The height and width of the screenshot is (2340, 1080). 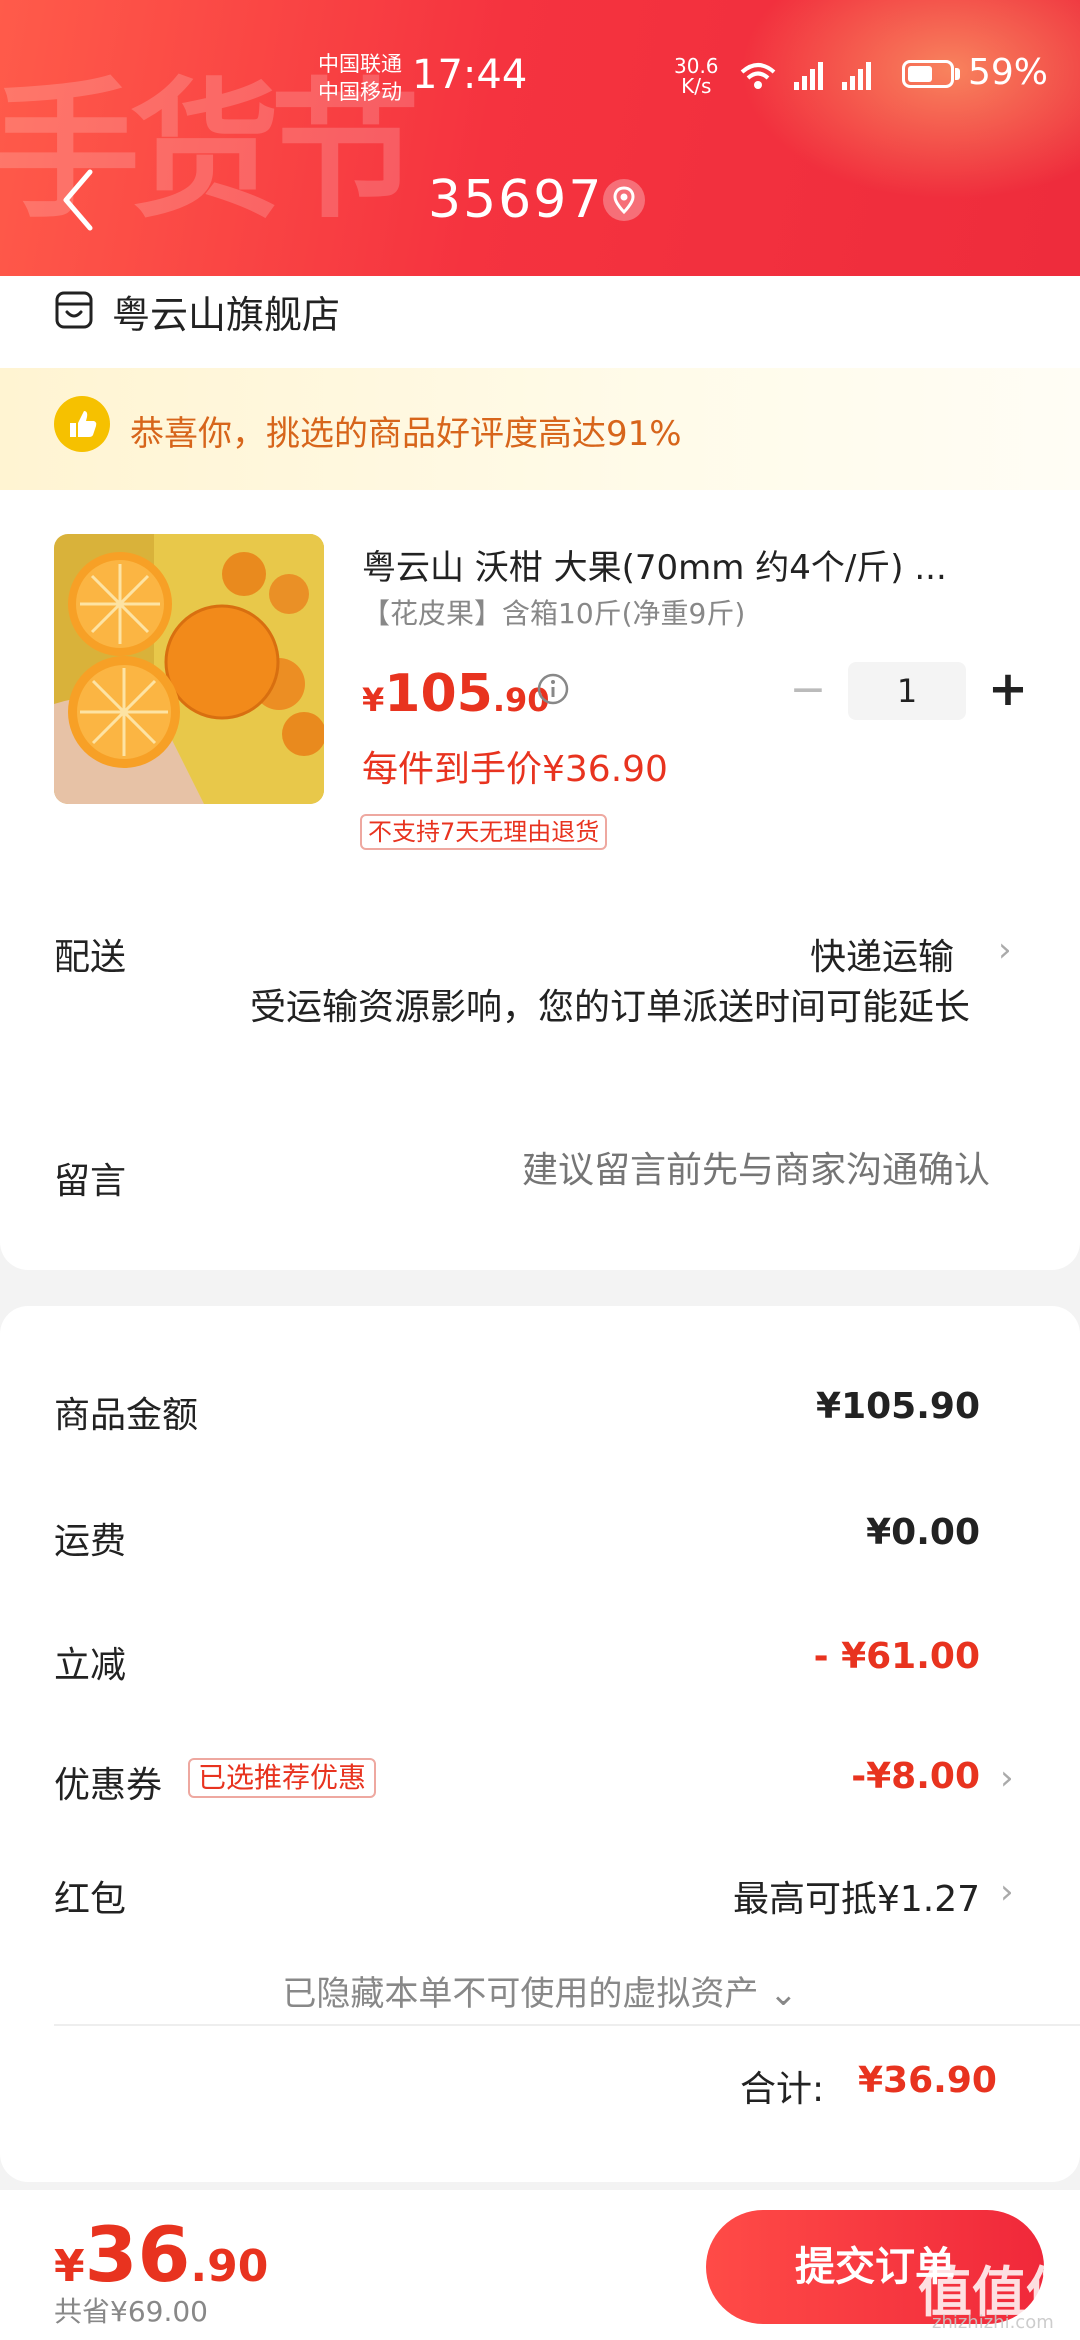 What do you see at coordinates (685, 1170) in the screenshot?
I see `message-input` at bounding box center [685, 1170].